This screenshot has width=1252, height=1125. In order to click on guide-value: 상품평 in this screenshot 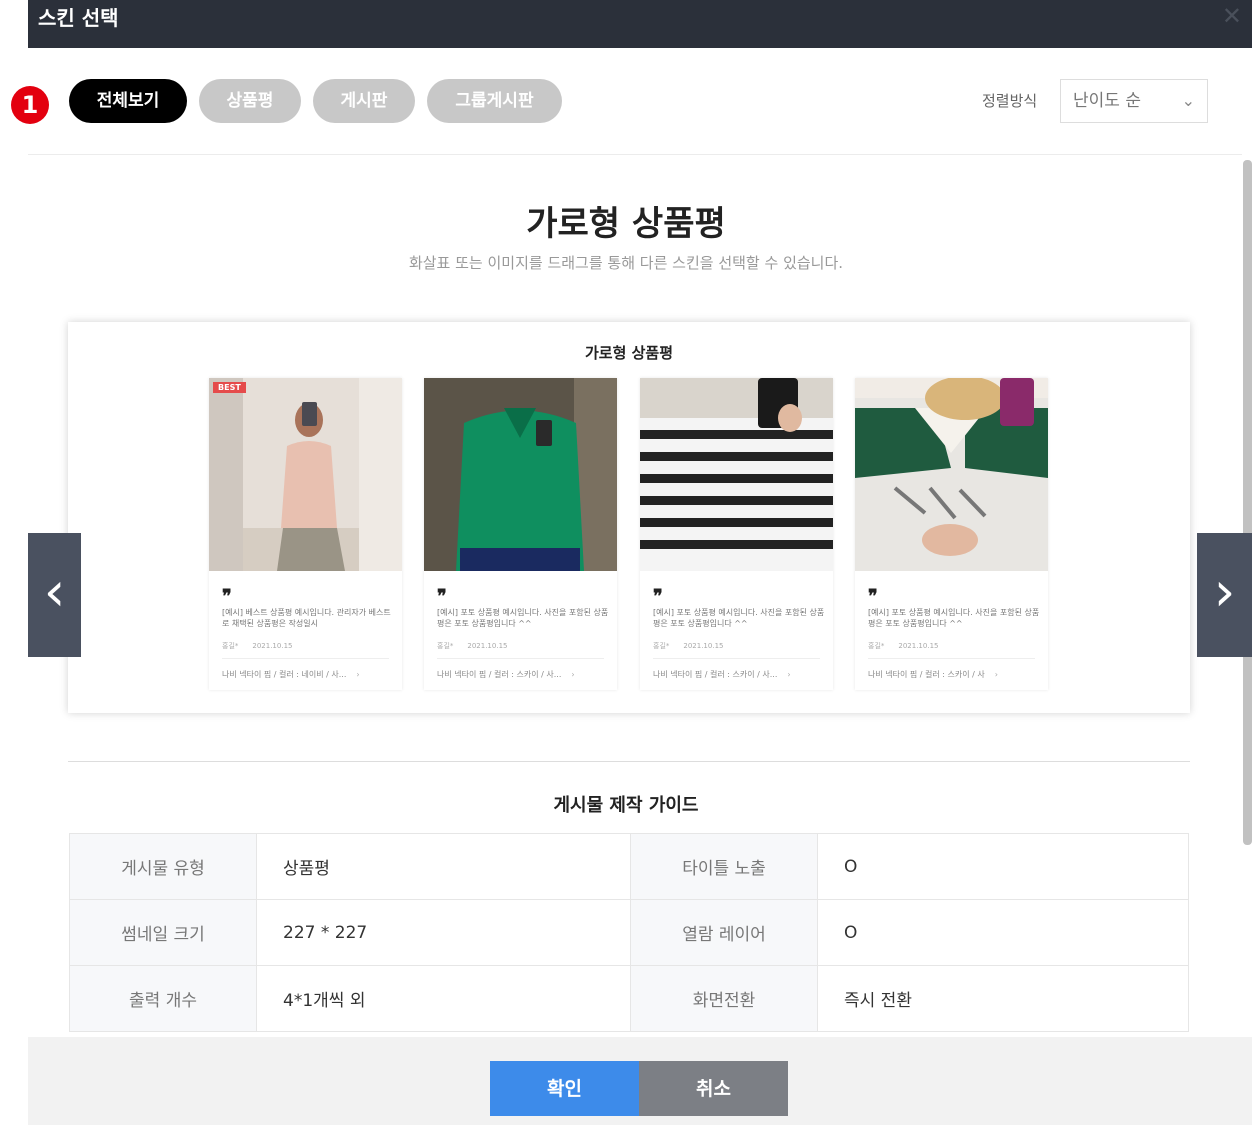, I will do `click(443, 866)`.